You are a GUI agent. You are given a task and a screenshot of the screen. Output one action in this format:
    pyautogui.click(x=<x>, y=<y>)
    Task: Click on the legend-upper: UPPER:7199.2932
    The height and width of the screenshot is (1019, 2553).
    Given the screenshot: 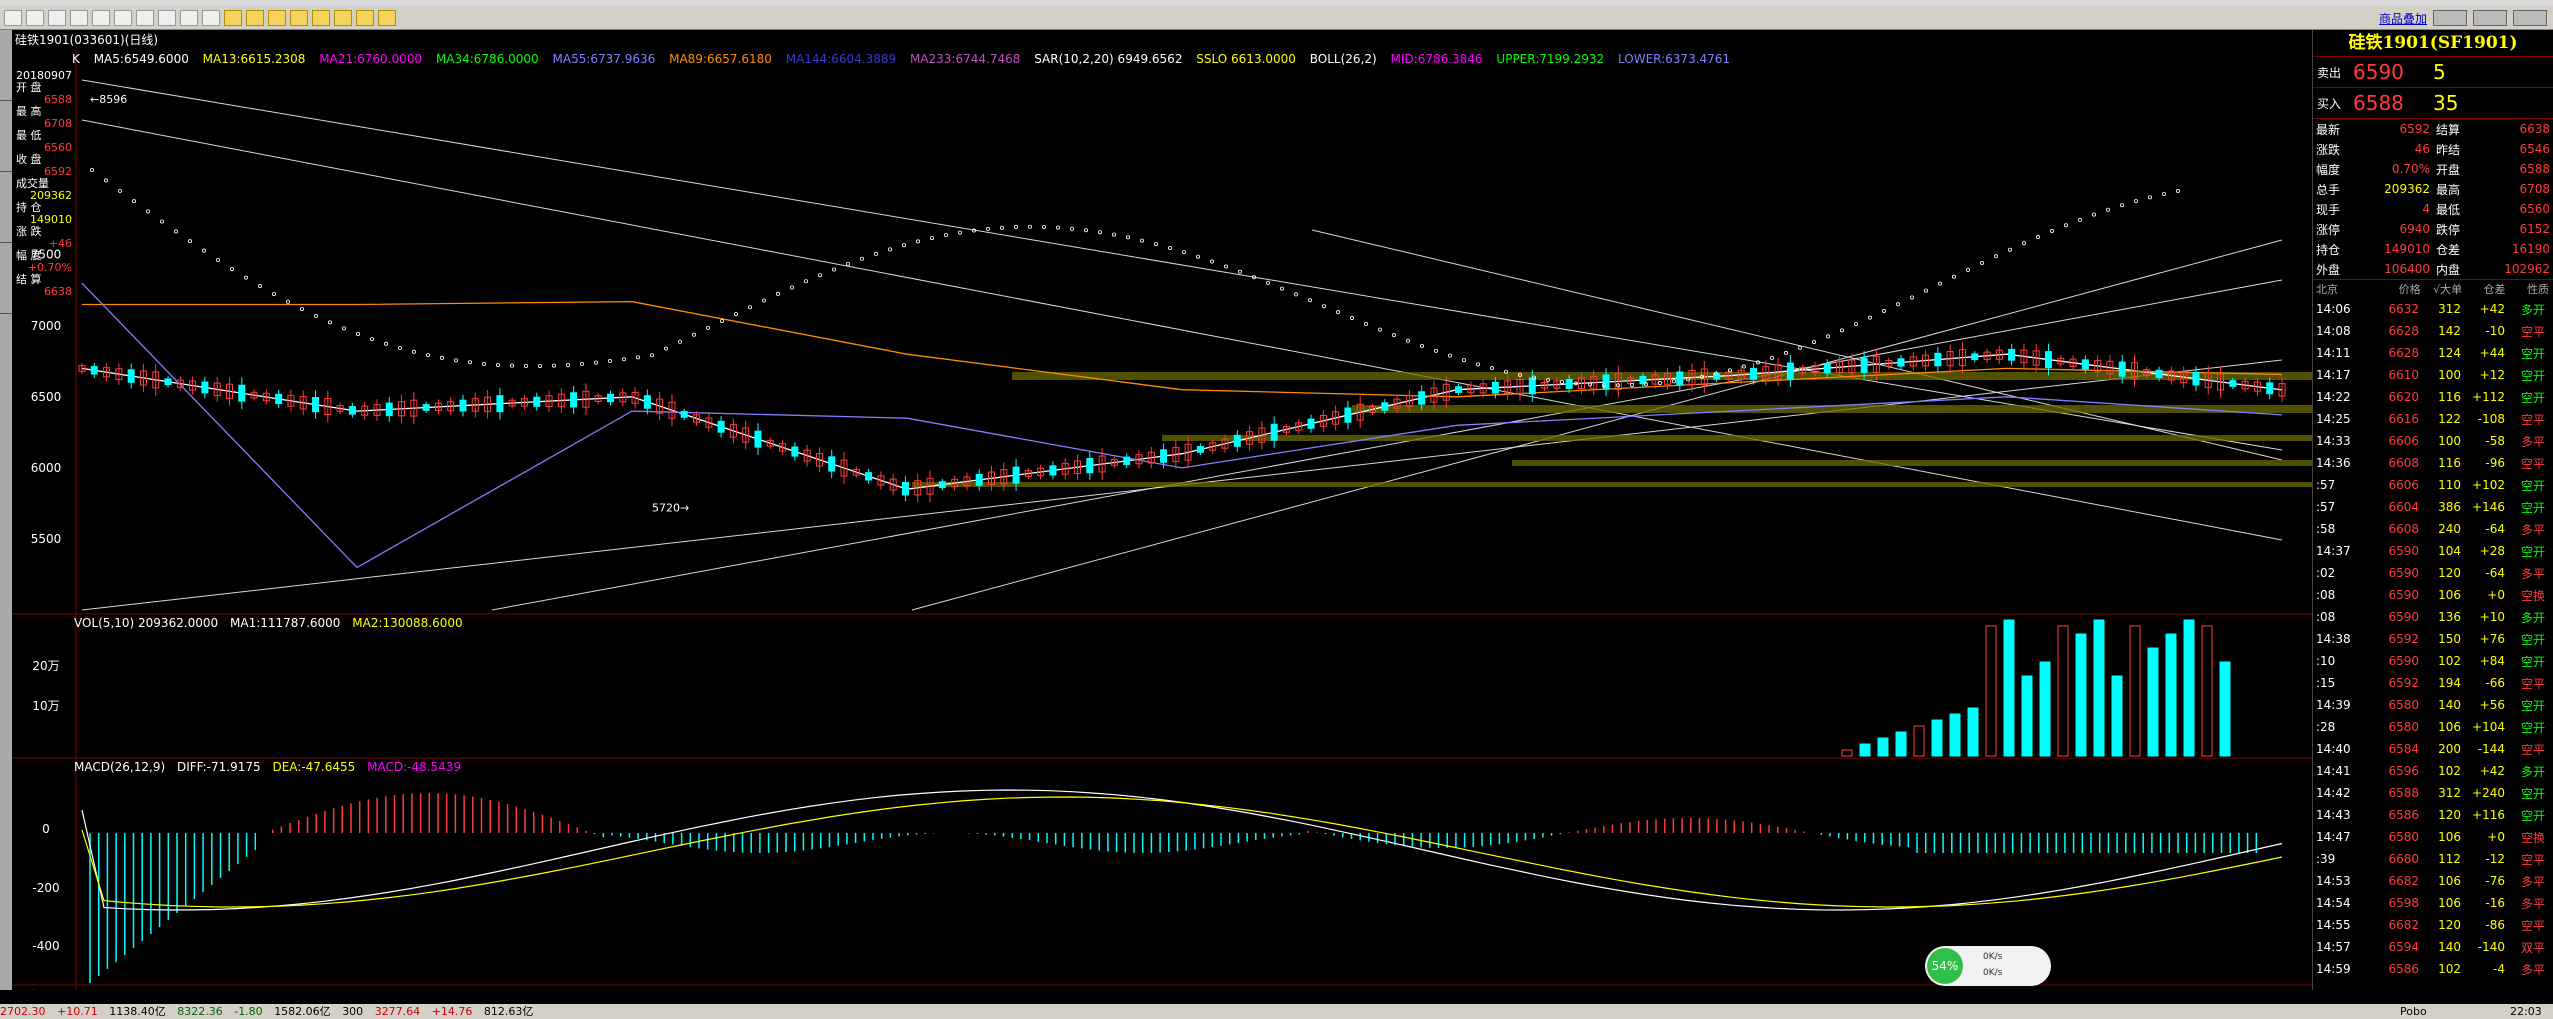 What is the action you would take?
    pyautogui.click(x=1550, y=59)
    